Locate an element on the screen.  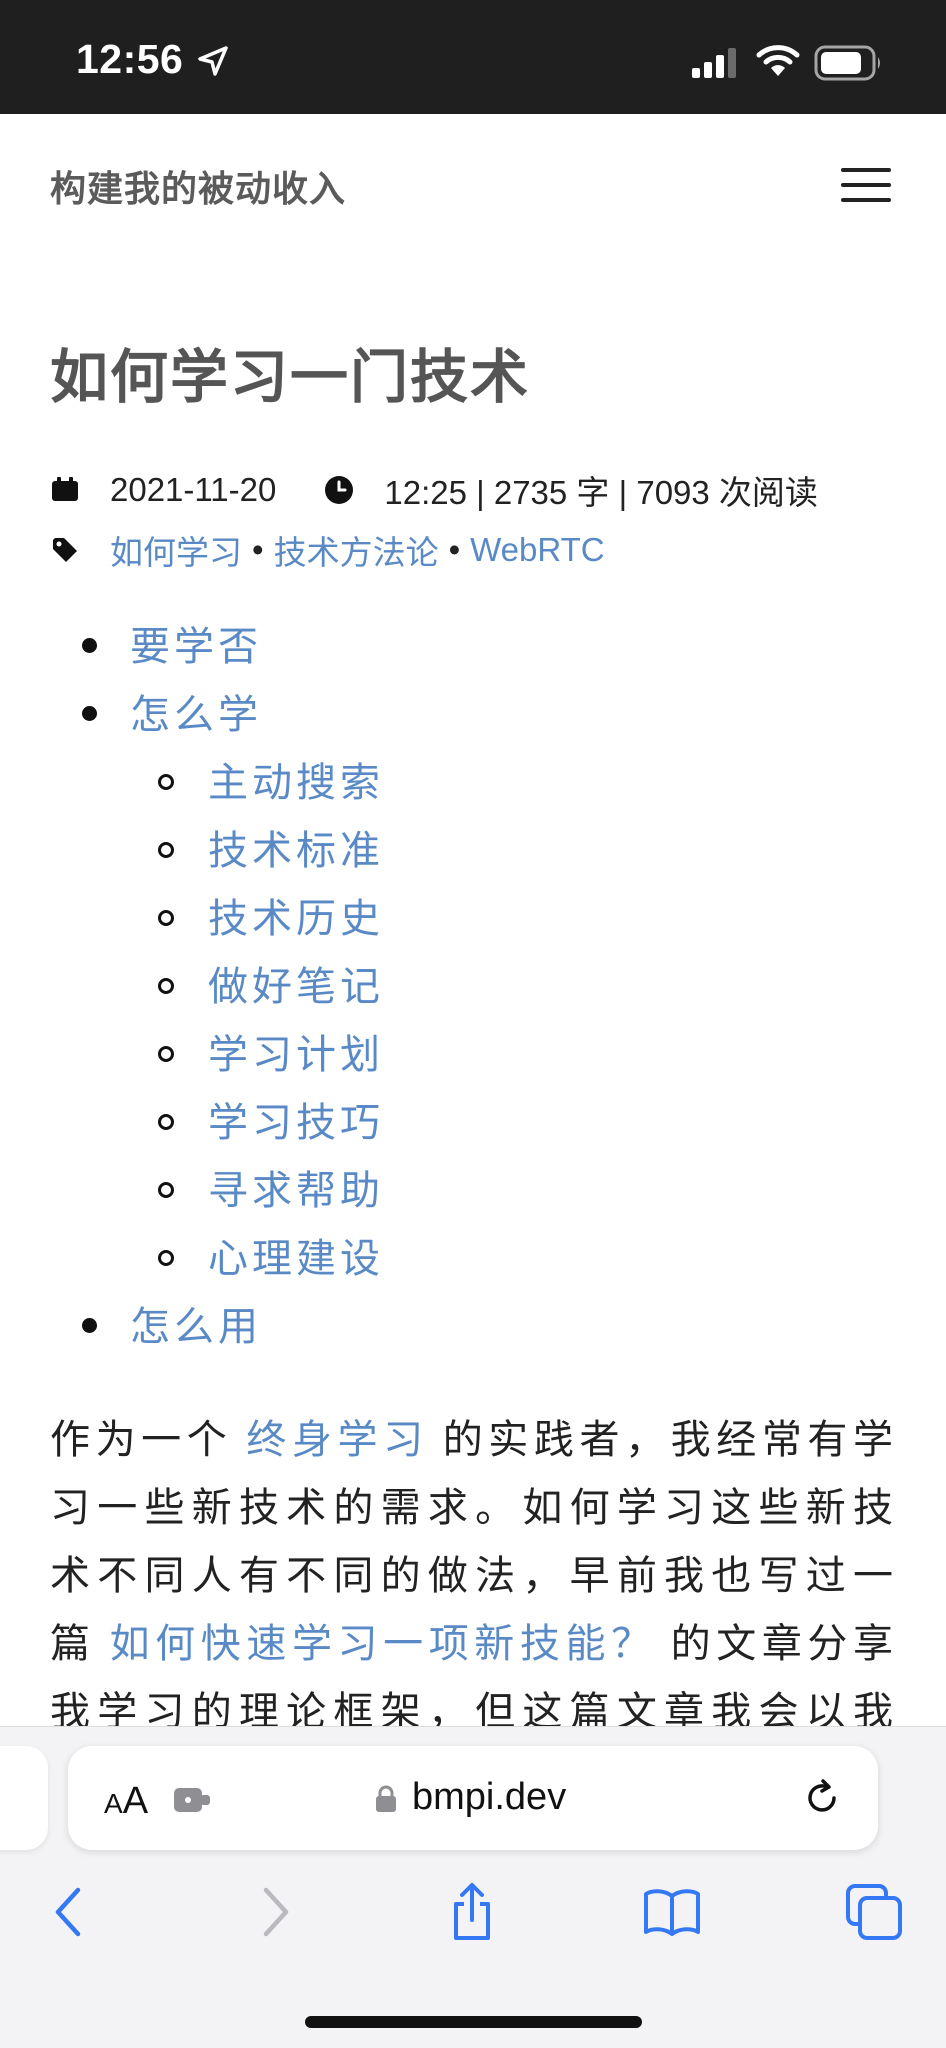
post-tags: 如何学习 • 技术方法论 • WebRTC is located at coordinates (327, 550).